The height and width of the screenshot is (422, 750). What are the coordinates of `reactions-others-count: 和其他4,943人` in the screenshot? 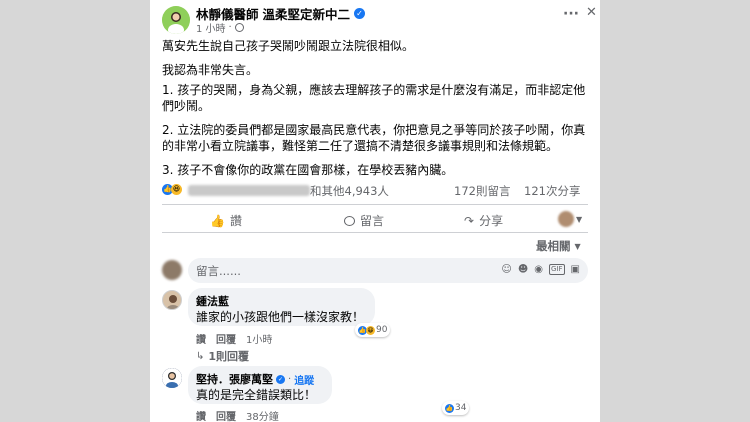 It's located at (349, 191).